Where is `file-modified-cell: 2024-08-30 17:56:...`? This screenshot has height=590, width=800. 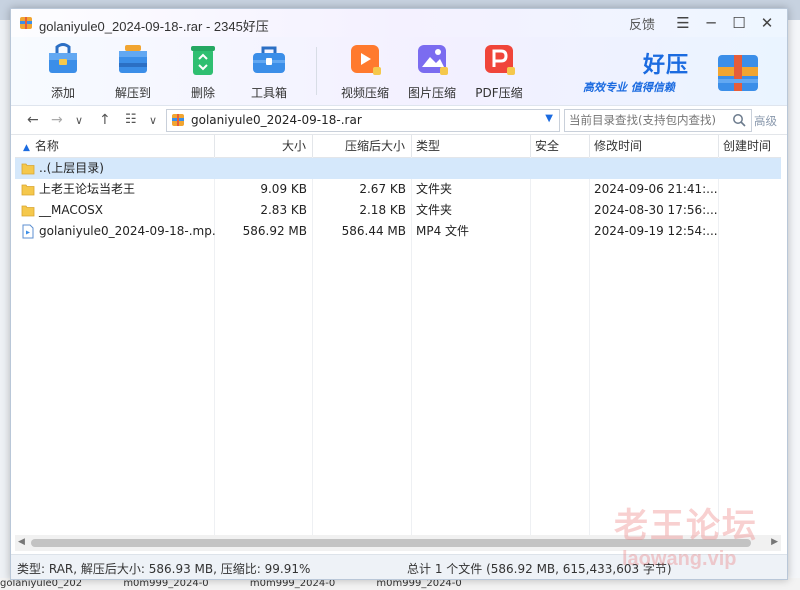
file-modified-cell: 2024-08-30 17:56:... is located at coordinates (656, 210).